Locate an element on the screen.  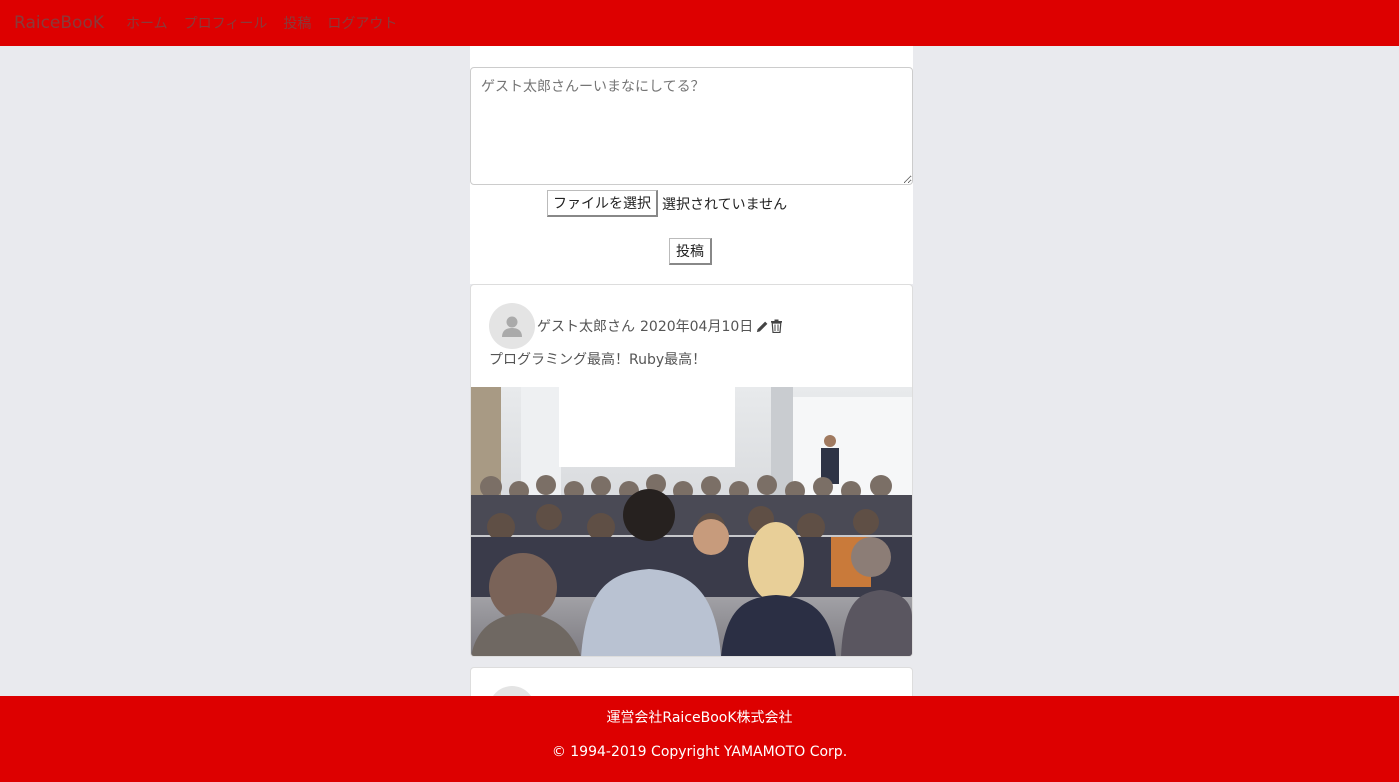
file-picker: ファイルを選択 選択されていません is located at coordinates (667, 203).